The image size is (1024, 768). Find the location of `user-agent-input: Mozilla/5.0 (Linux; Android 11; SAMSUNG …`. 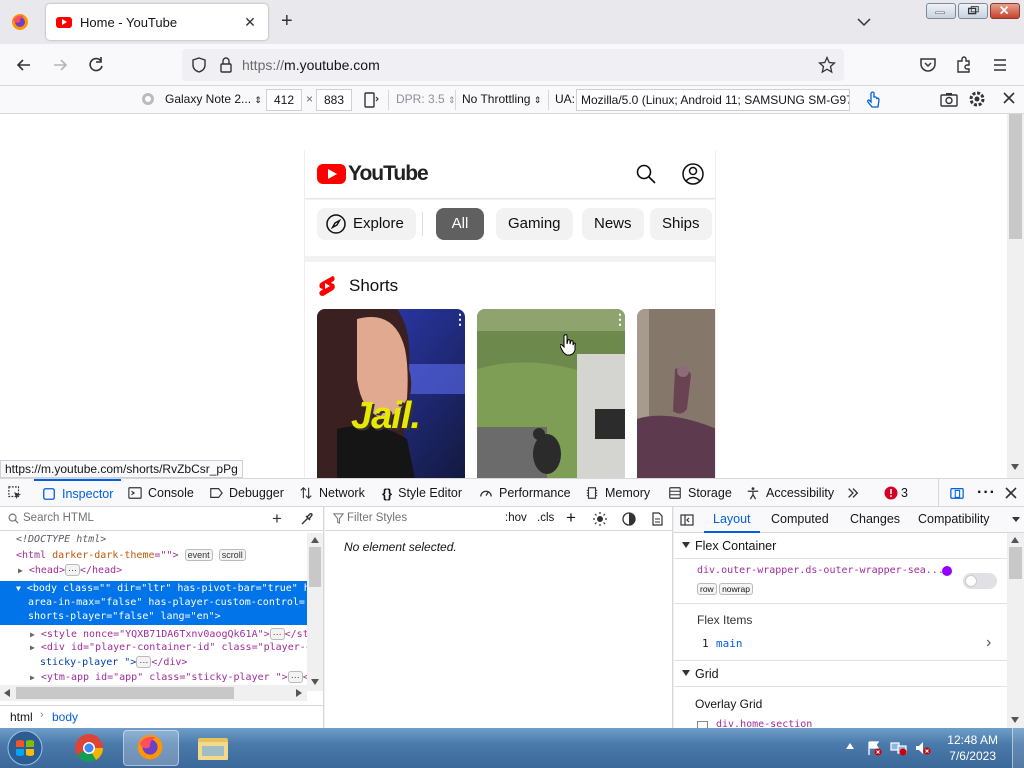

user-agent-input: Mozilla/5.0 (Linux; Android 11; SAMSUNG … is located at coordinates (713, 100).